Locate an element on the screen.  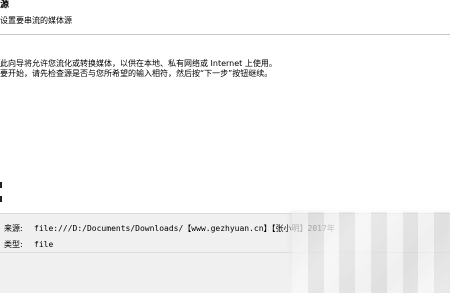
description-line-2: 要开始，请先检查源是否与您所希望的输入相符，然后按“下一步”按钮继续。 is located at coordinates (136, 73).